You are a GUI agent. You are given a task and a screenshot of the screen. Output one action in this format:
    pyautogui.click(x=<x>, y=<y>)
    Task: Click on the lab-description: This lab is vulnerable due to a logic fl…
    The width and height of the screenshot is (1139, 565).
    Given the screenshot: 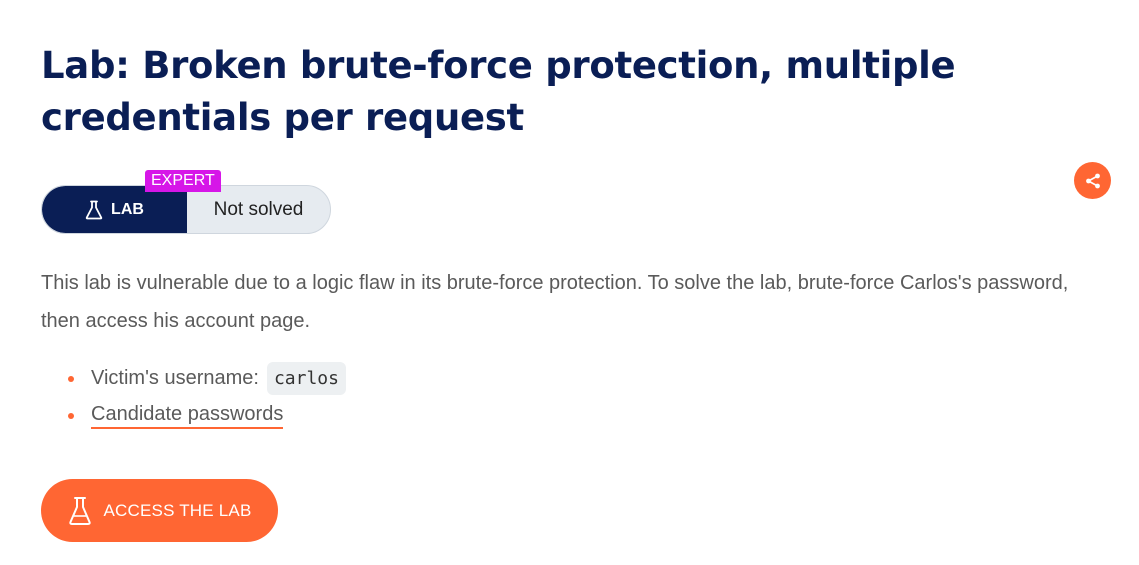 What is the action you would take?
    pyautogui.click(x=555, y=302)
    